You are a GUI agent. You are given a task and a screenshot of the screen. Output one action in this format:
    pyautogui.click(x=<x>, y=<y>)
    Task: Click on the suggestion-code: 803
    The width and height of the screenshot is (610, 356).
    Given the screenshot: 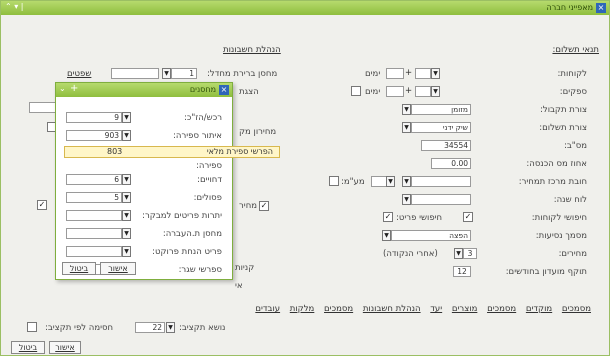 What is the action you would take?
    pyautogui.click(x=115, y=151)
    